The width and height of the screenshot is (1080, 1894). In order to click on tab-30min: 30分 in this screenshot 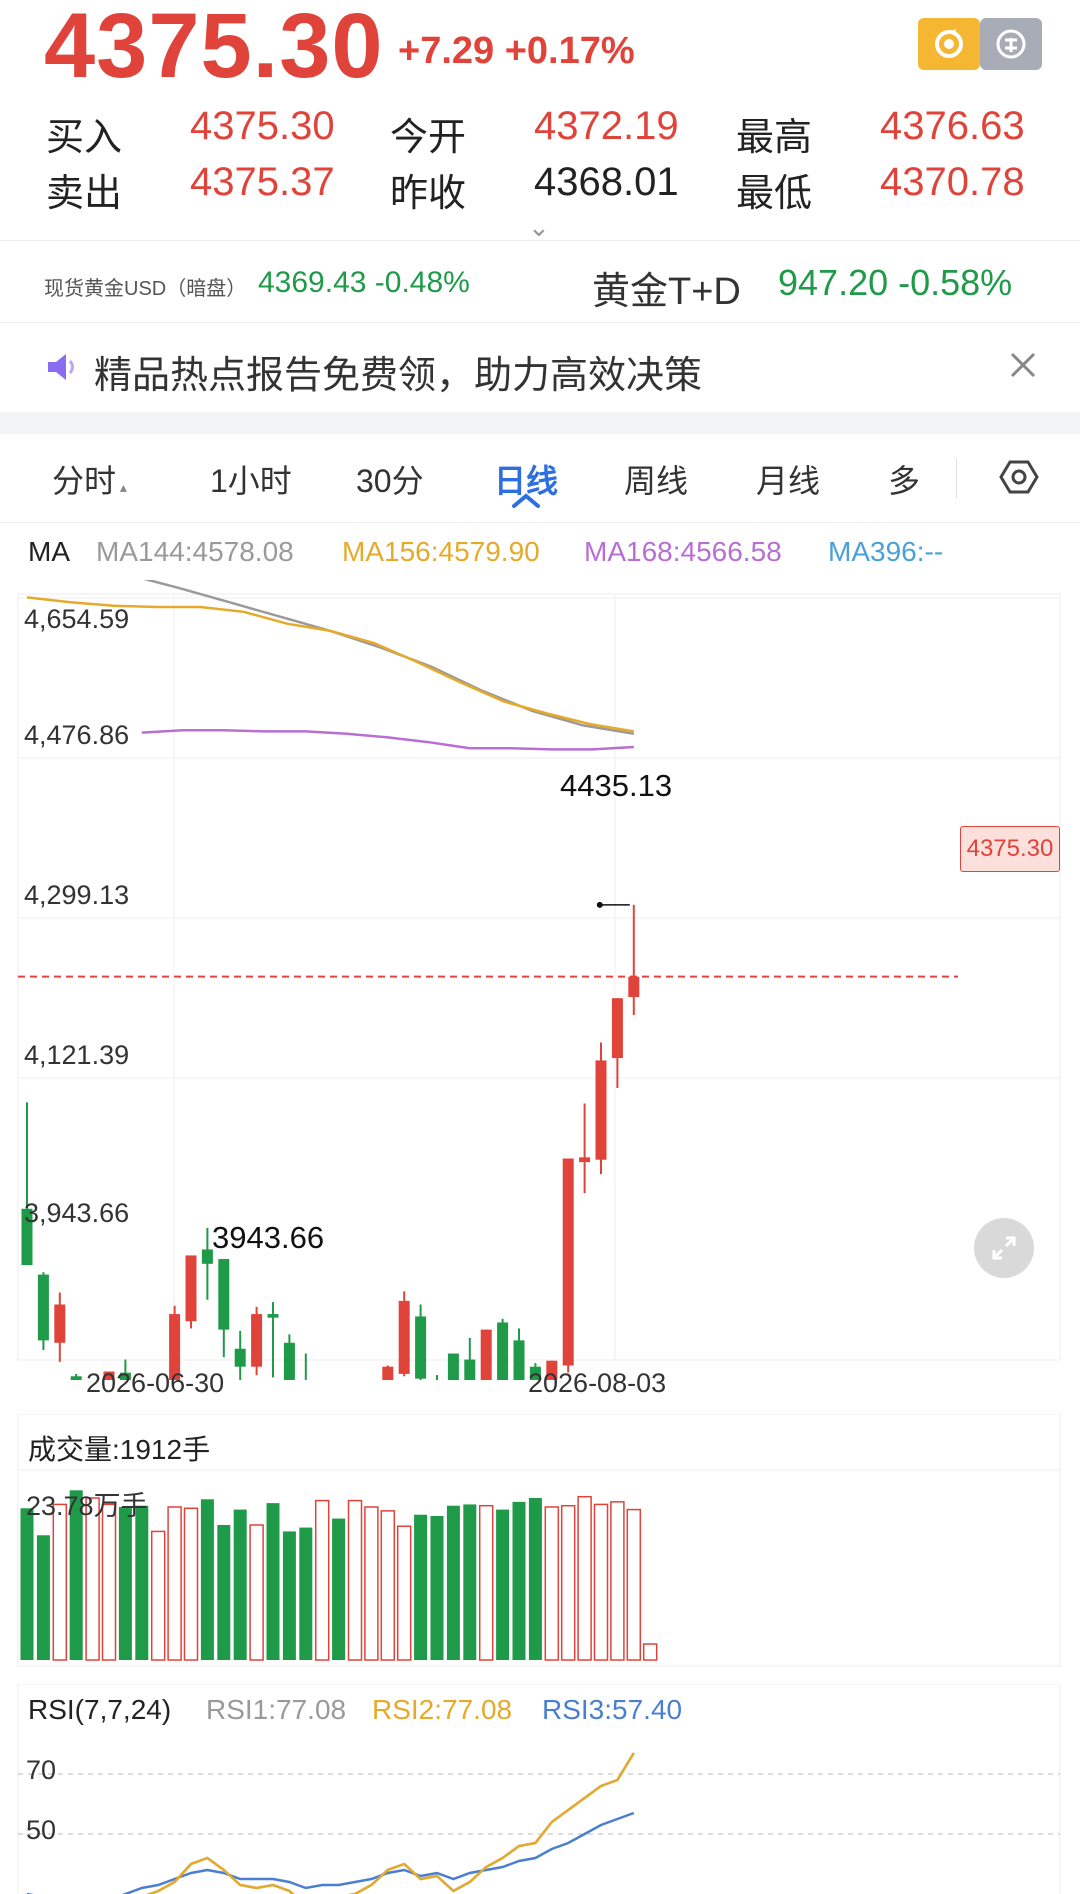, I will do `click(390, 479)`.